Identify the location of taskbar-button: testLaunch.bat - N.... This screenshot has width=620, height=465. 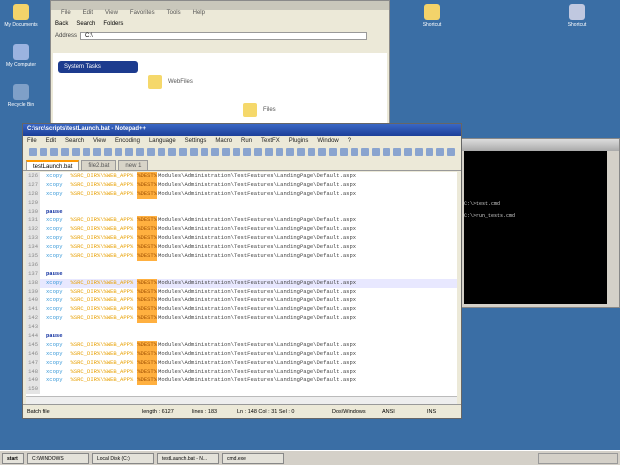
(188, 458).